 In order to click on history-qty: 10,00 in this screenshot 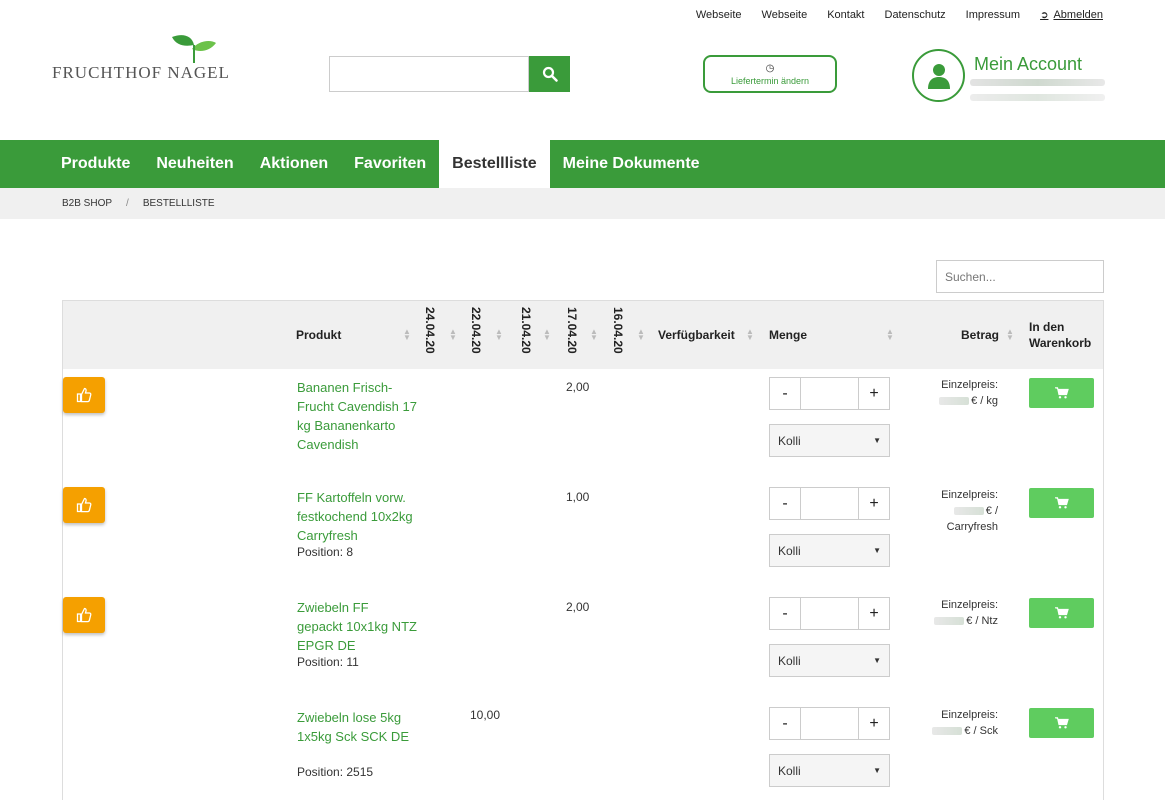, I will do `click(485, 715)`.